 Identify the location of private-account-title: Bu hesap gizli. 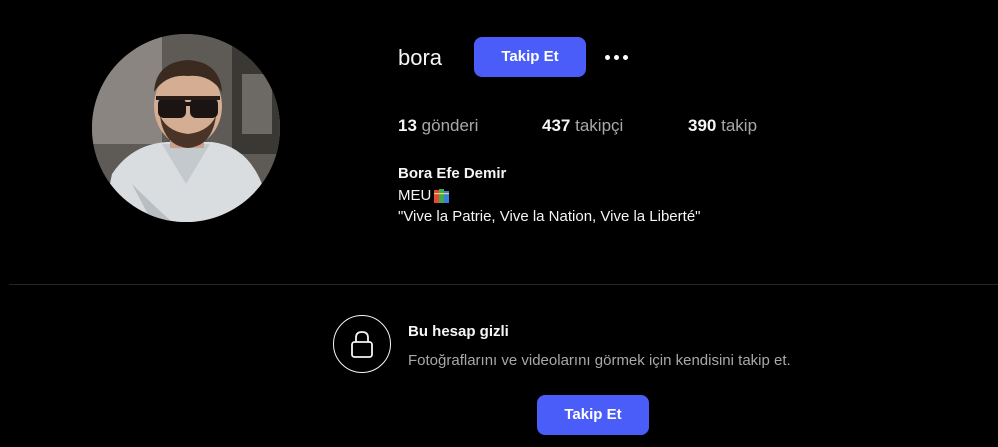
(458, 331).